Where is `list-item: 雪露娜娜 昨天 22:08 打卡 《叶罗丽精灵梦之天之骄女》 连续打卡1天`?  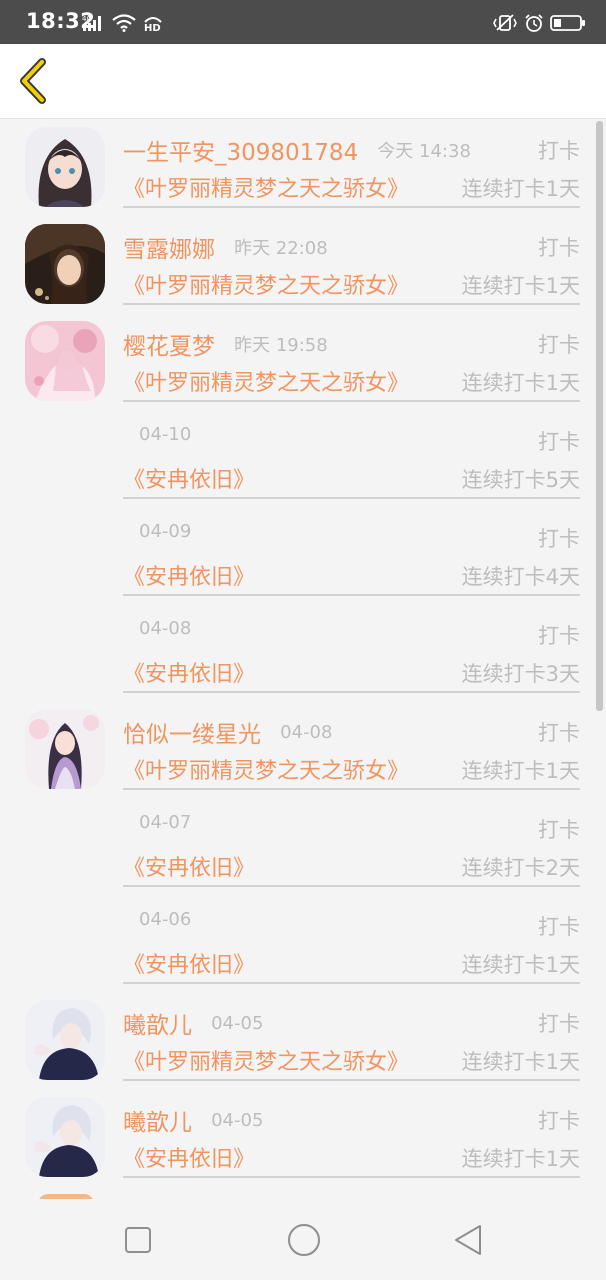
list-item: 雪露娜娜 昨天 22:08 打卡 《叶罗丽精灵梦之天之骄女》 连续打卡1天 is located at coordinates (303, 264).